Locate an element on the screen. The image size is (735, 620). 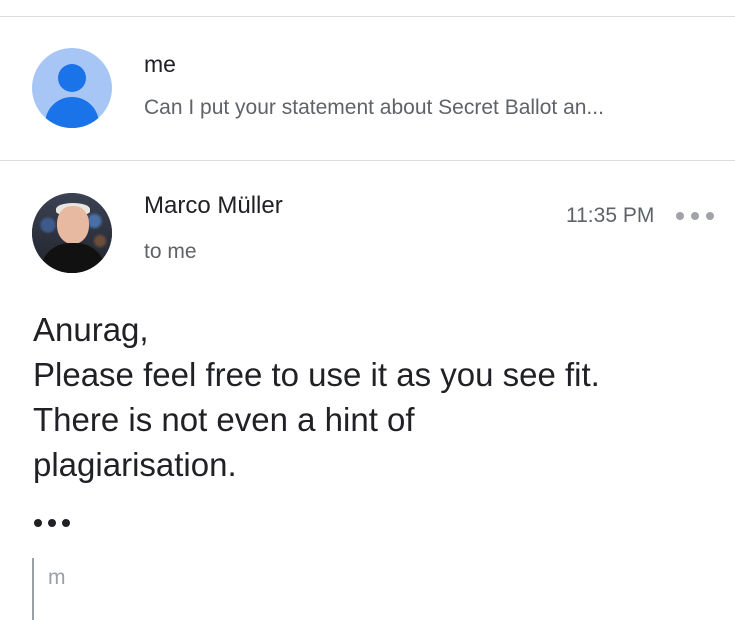
recipient-details-link: to me is located at coordinates (170, 252).